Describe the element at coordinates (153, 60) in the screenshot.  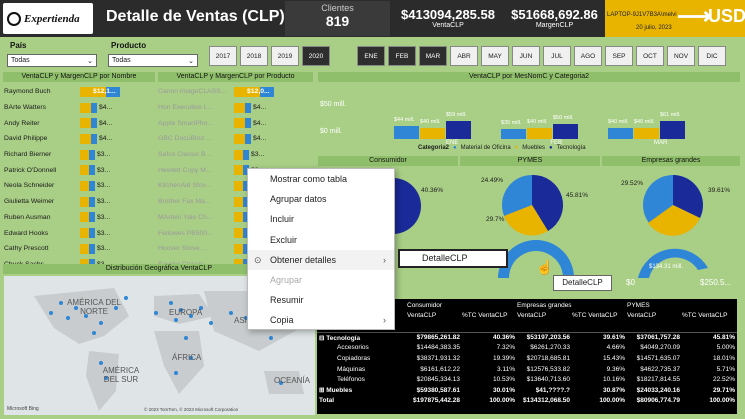
I see `producto-dropdown: Todas ⌄` at that location.